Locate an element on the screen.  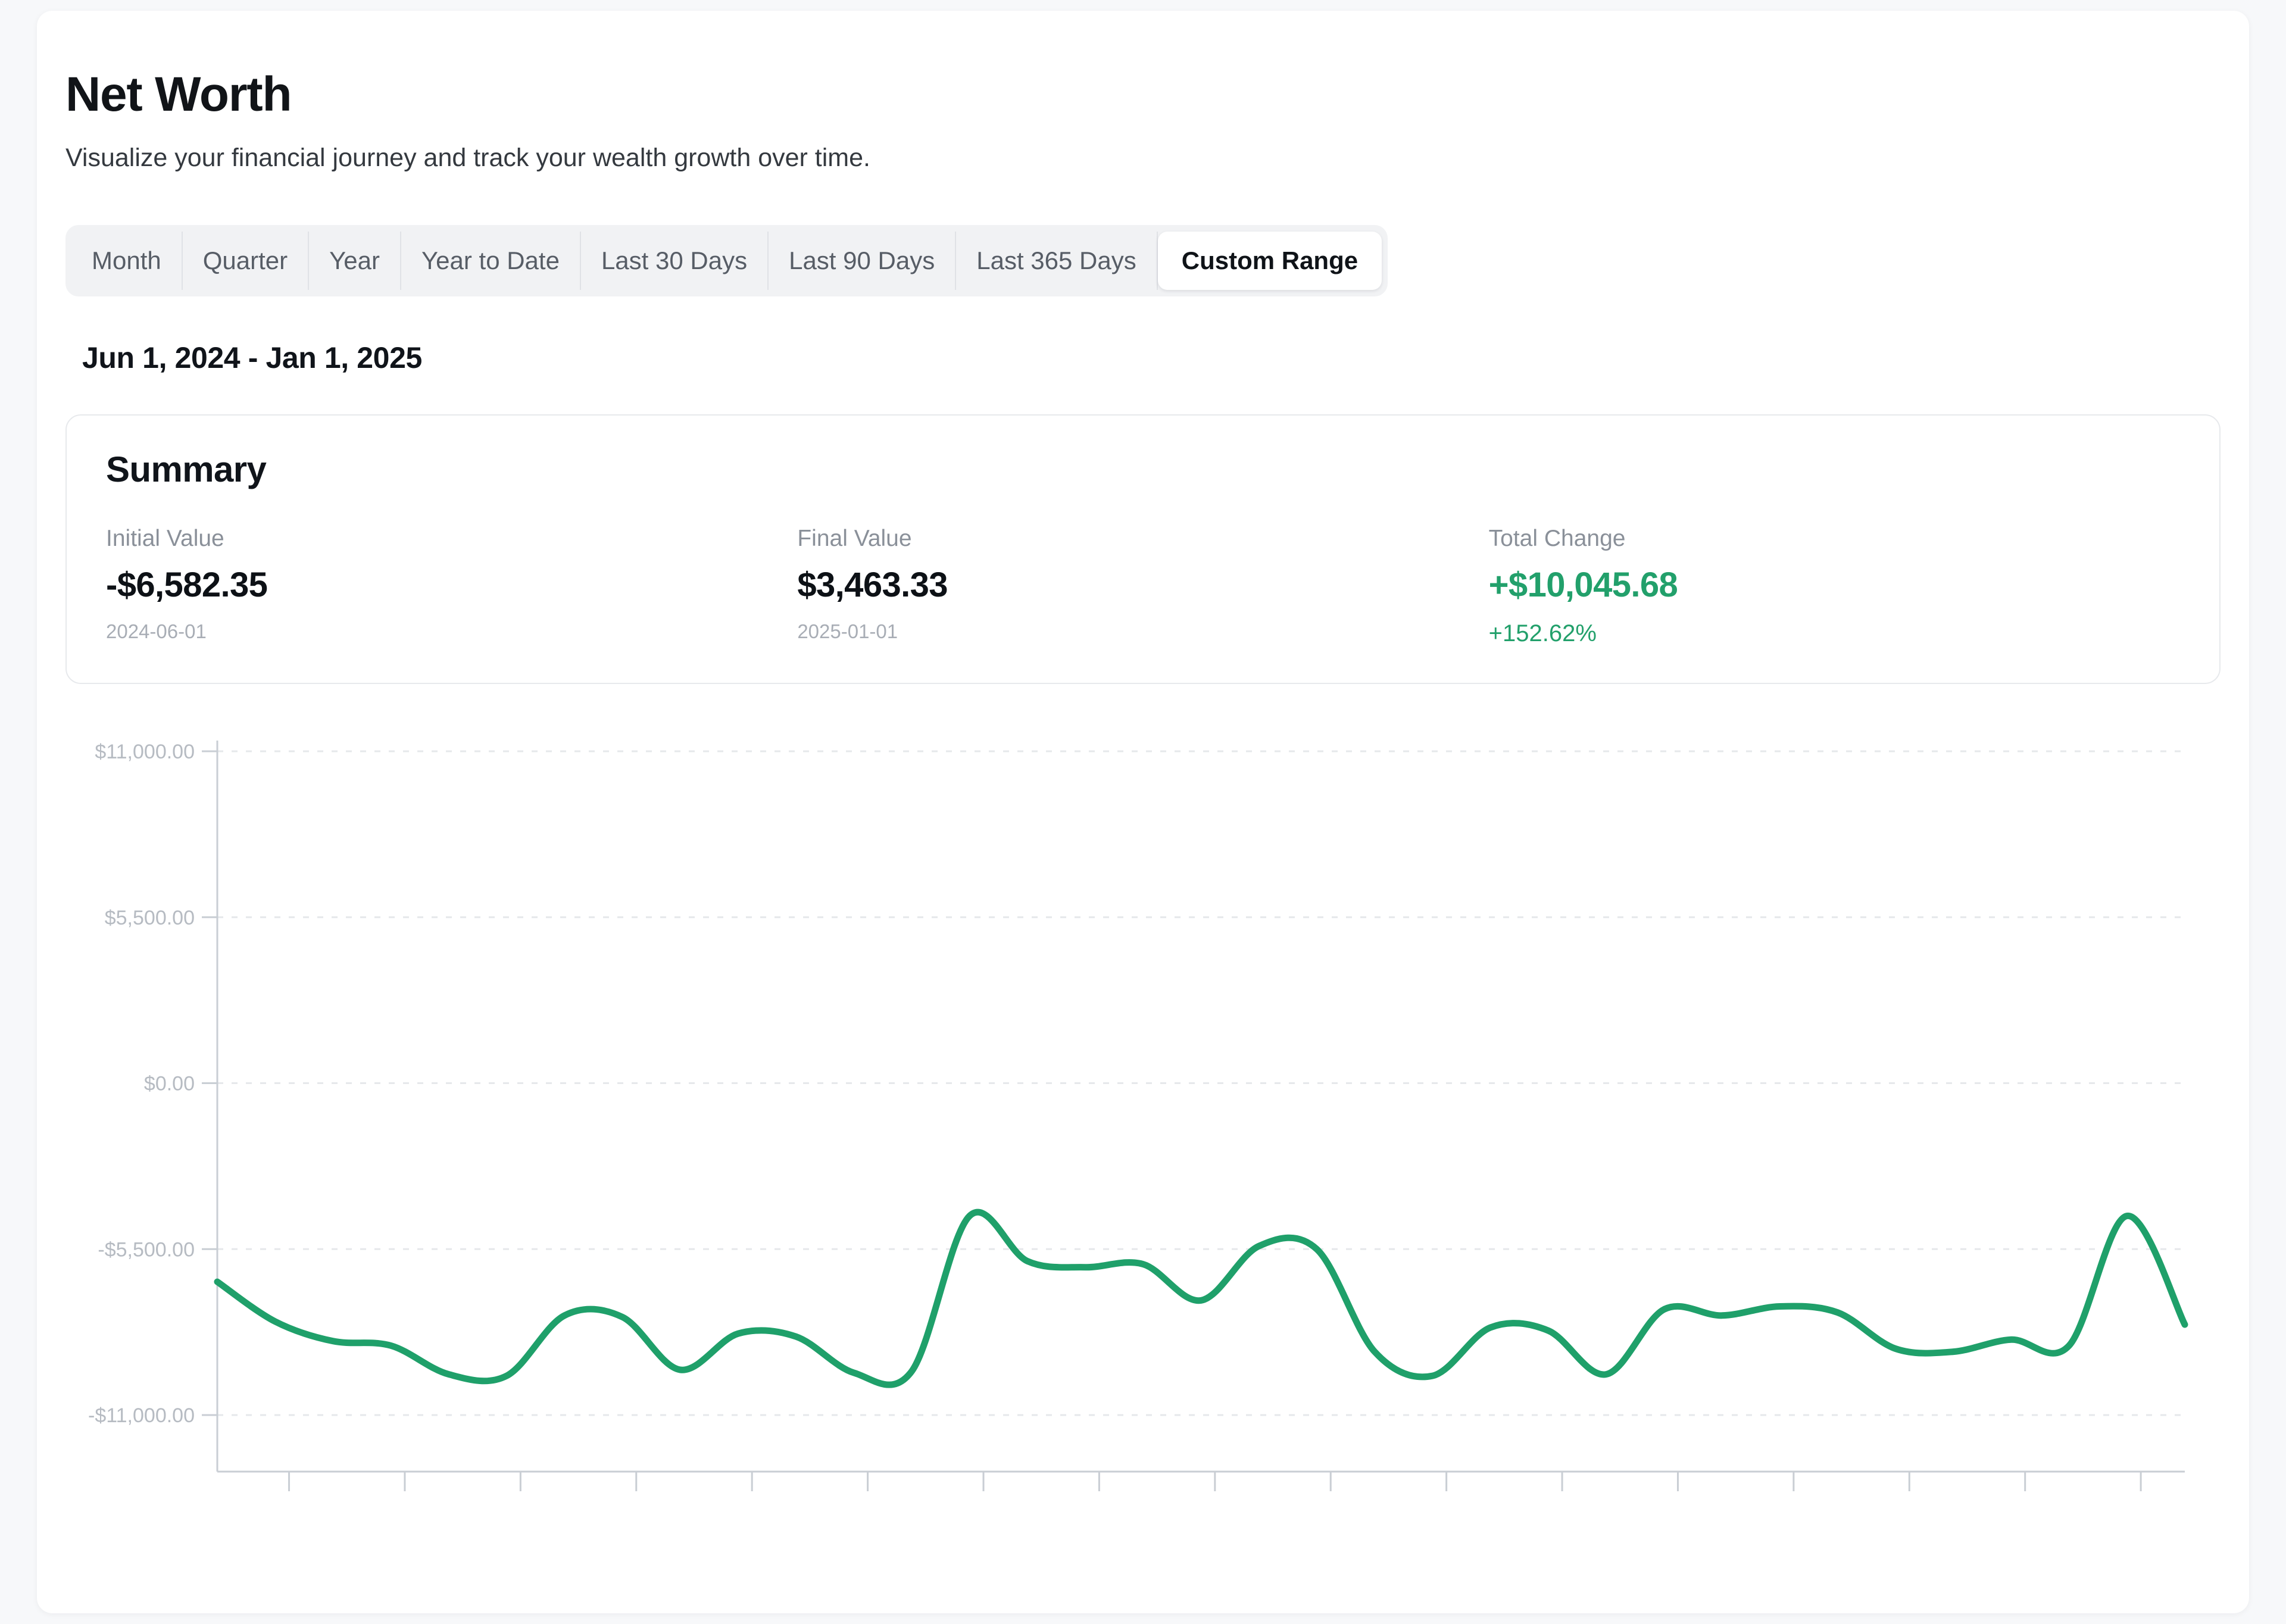
tab-quarter: Quarter is located at coordinates (246, 260).